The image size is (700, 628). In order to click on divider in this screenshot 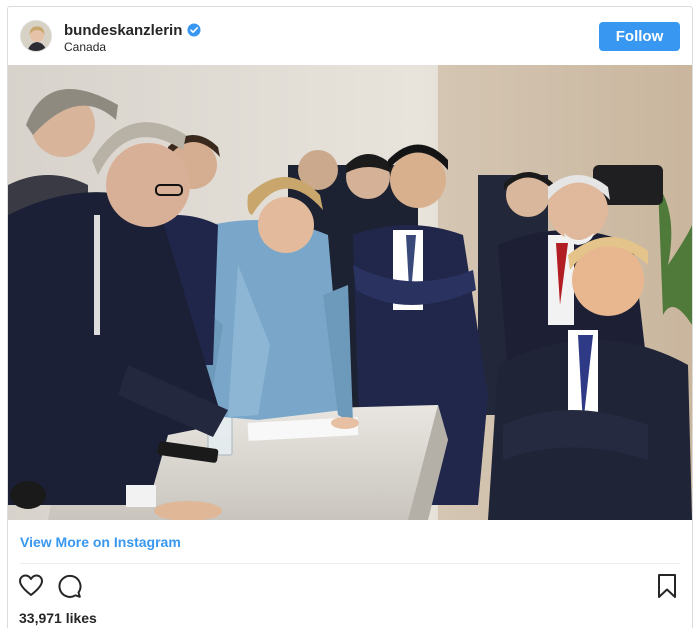, I will do `click(350, 563)`.